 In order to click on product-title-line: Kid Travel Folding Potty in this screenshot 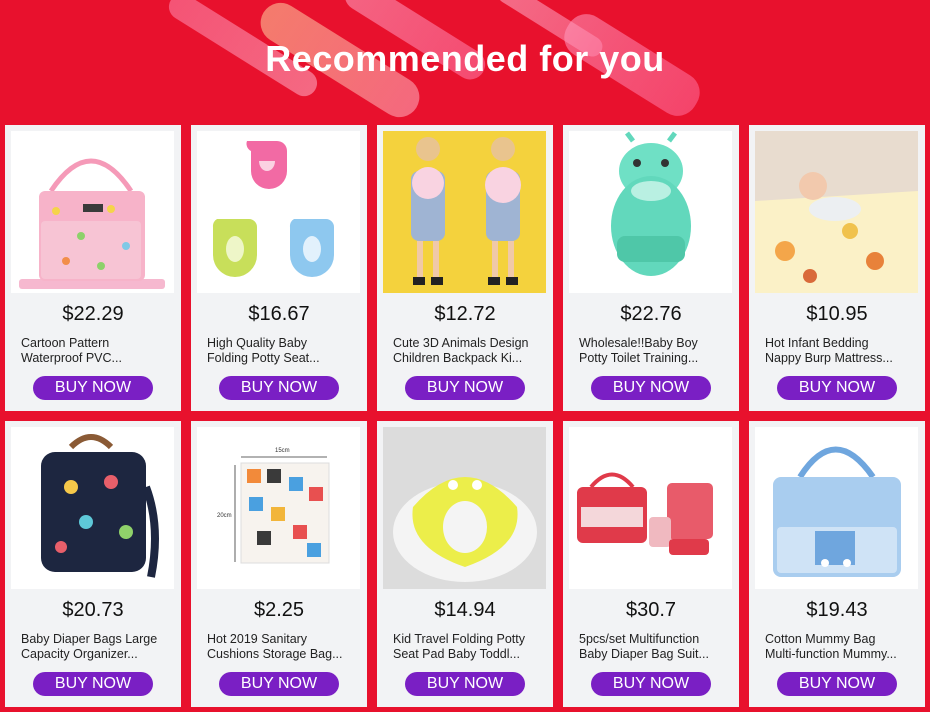, I will do `click(459, 639)`.